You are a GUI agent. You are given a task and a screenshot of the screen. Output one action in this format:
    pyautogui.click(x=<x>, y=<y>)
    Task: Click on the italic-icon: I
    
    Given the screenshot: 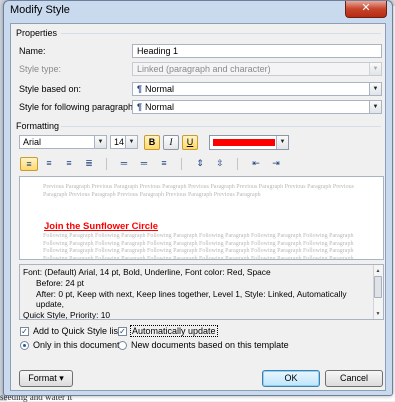 What is the action you would take?
    pyautogui.click(x=171, y=142)
    